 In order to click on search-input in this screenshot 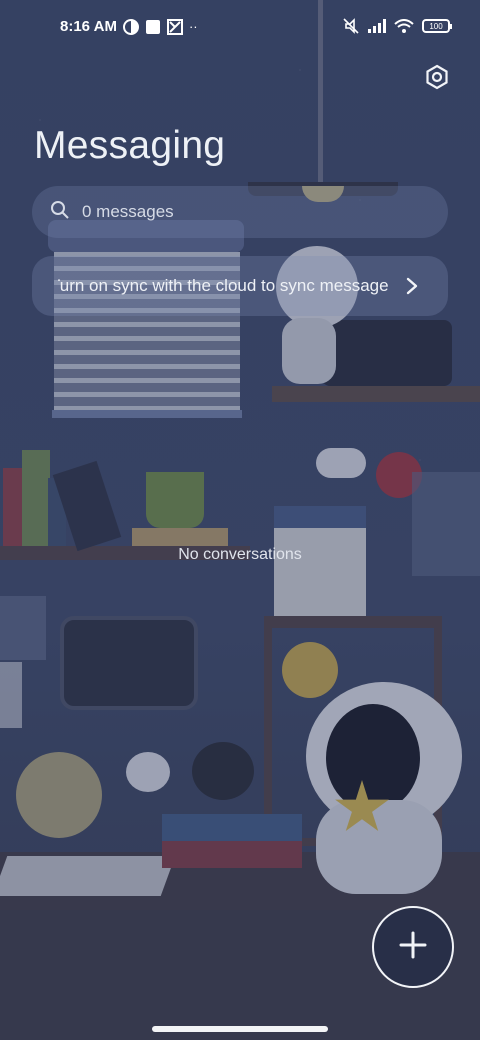, I will do `click(242, 212)`.